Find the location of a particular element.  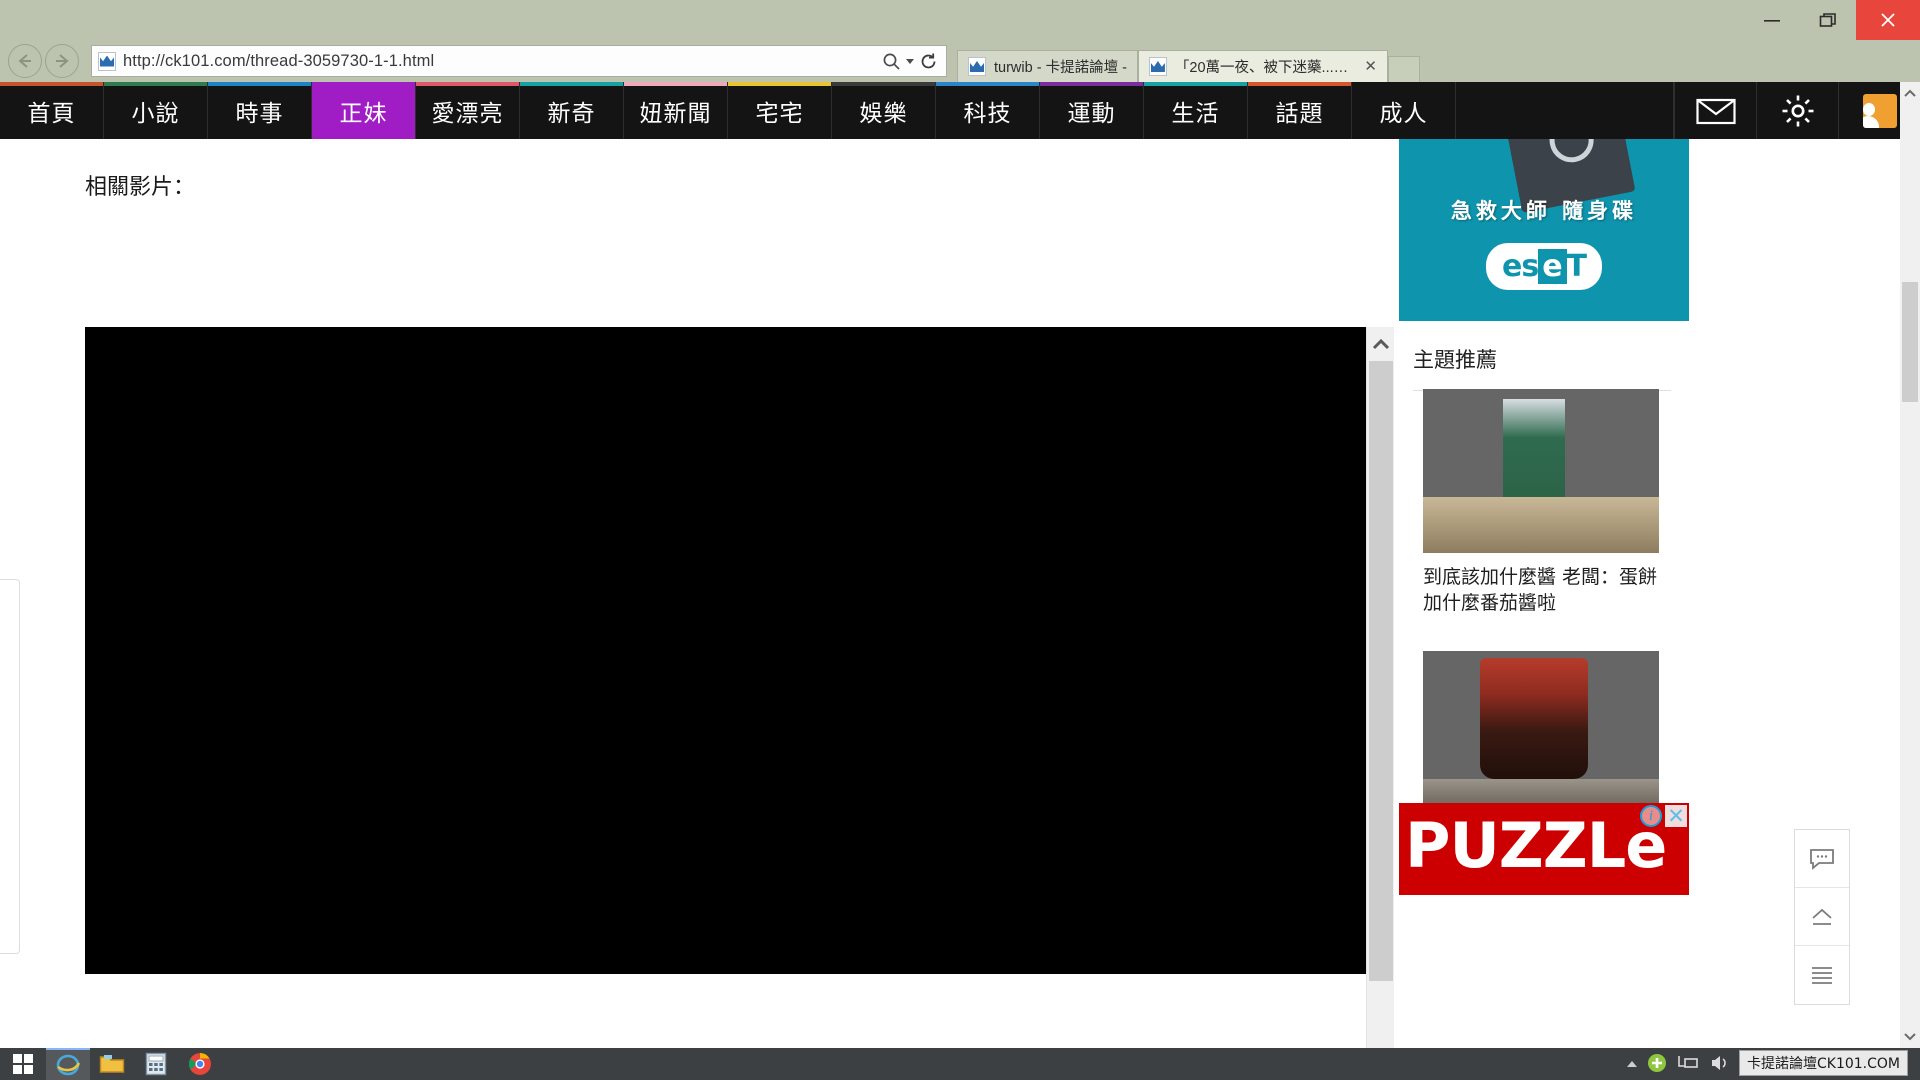

scroll-up-icon is located at coordinates (1381, 344).